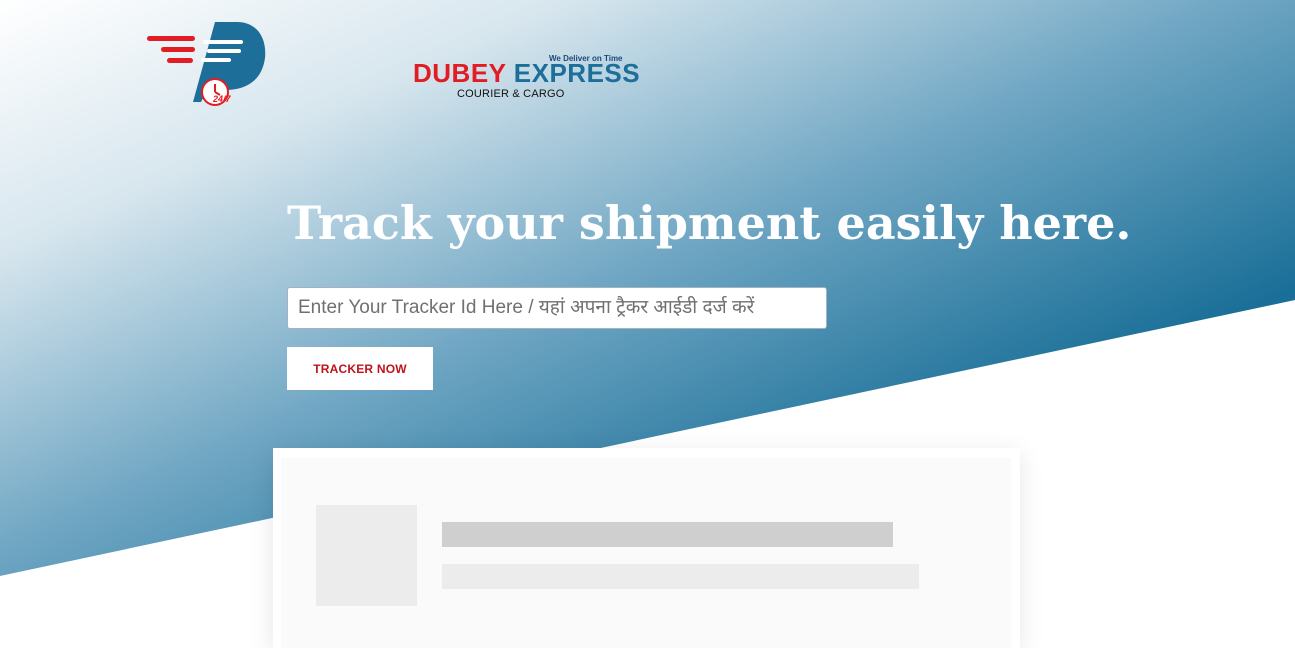 The width and height of the screenshot is (1295, 648). What do you see at coordinates (366, 555) in the screenshot?
I see `skeleton-thumbnail` at bounding box center [366, 555].